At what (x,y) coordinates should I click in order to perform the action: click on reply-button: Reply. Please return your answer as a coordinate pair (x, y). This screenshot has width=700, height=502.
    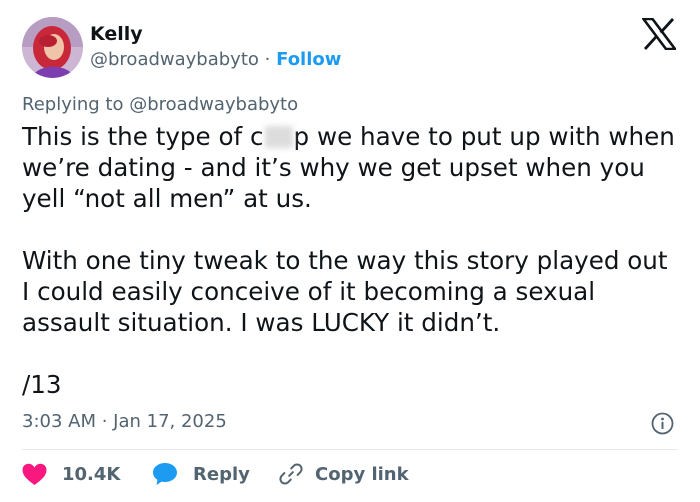
    Looking at the image, I should click on (215, 474).